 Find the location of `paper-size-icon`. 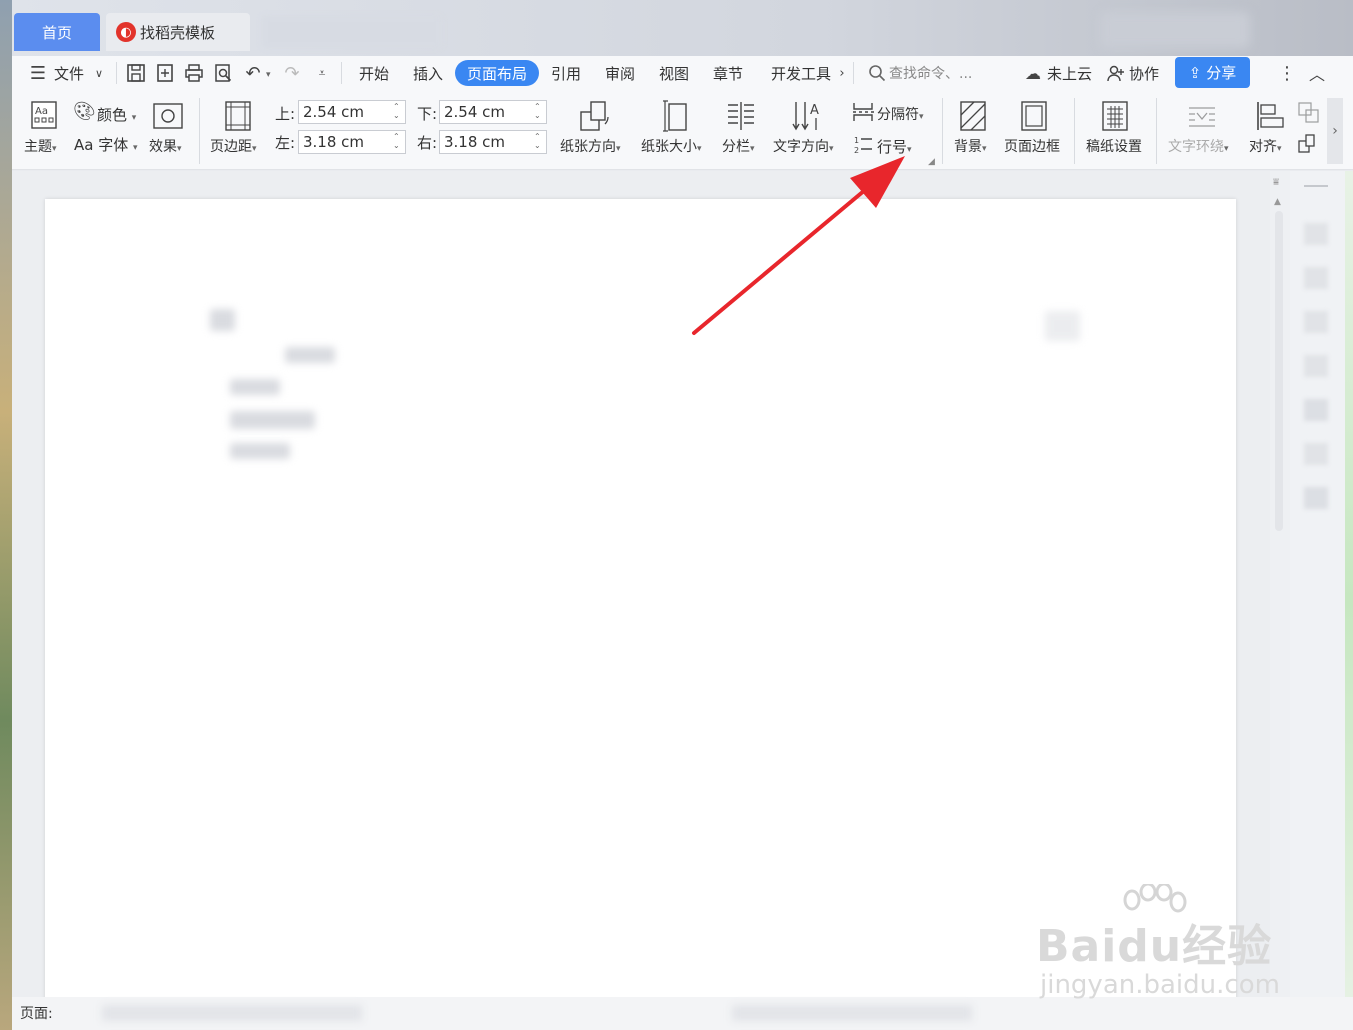

paper-size-icon is located at coordinates (676, 116).